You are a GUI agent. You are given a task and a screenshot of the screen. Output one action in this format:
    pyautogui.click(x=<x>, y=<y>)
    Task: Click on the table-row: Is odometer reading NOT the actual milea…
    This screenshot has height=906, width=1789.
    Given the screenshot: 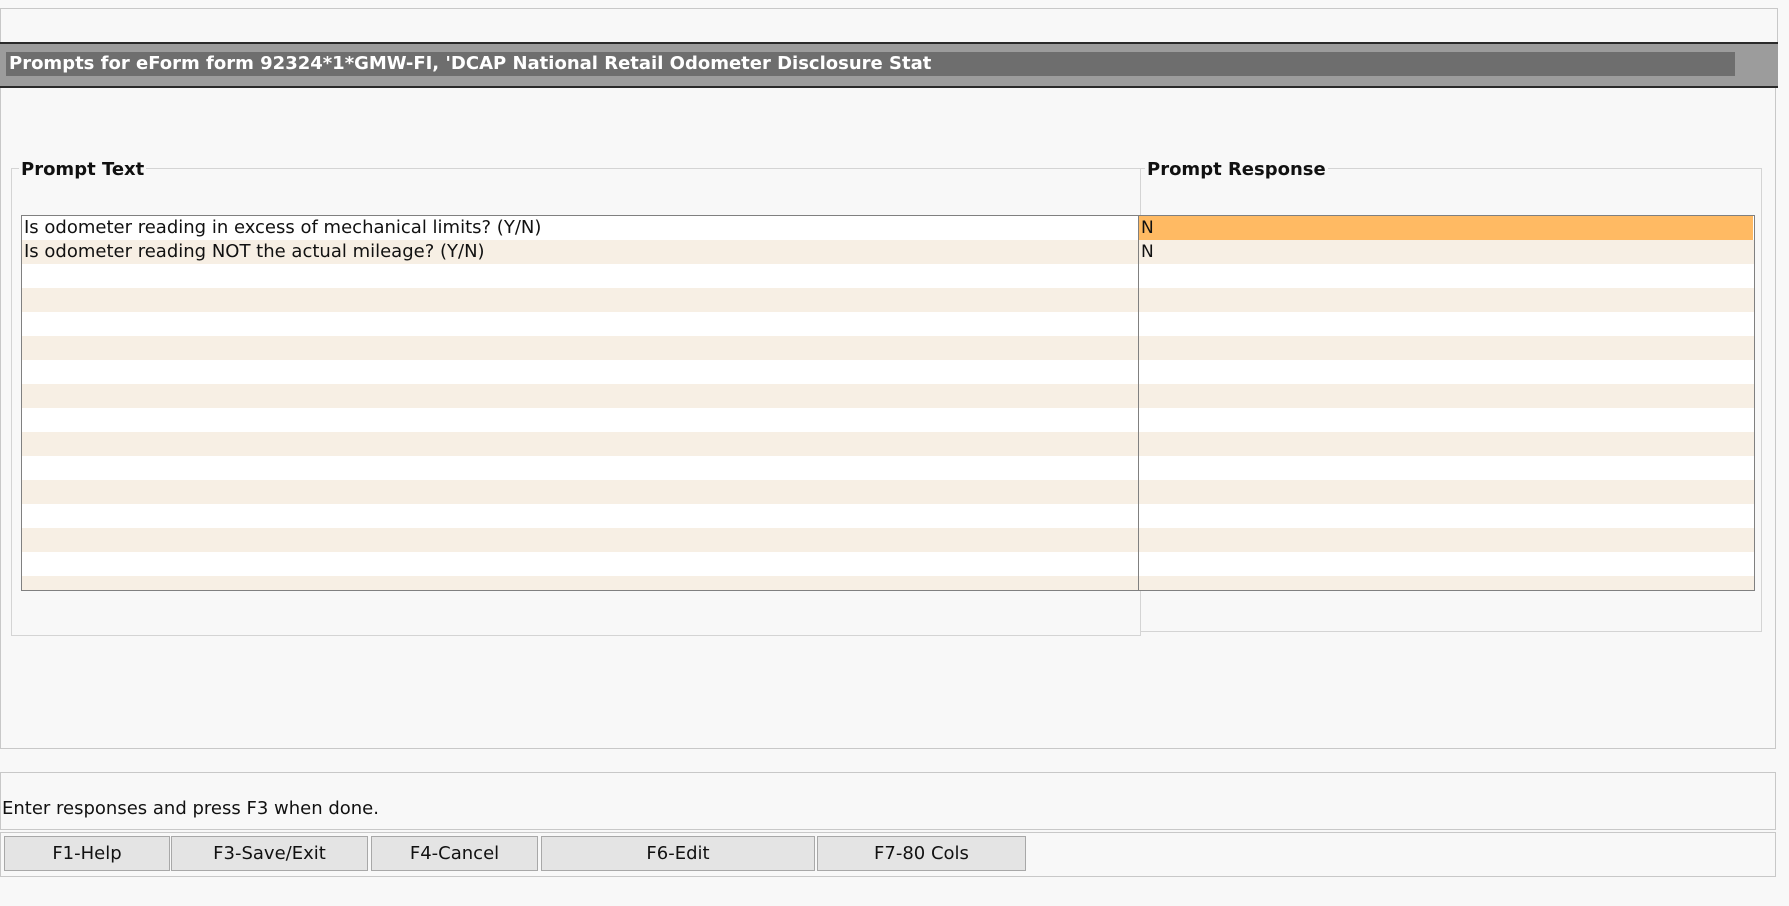 What is the action you would take?
    pyautogui.click(x=888, y=252)
    